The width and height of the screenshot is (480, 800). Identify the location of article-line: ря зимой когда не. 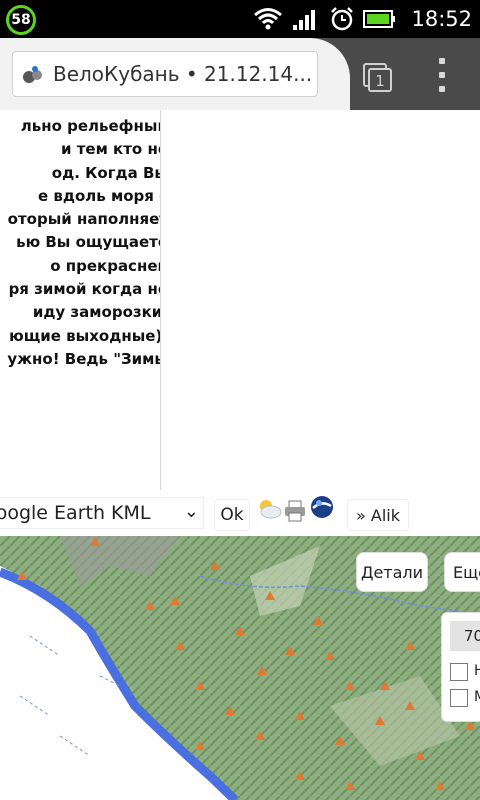
(84, 289).